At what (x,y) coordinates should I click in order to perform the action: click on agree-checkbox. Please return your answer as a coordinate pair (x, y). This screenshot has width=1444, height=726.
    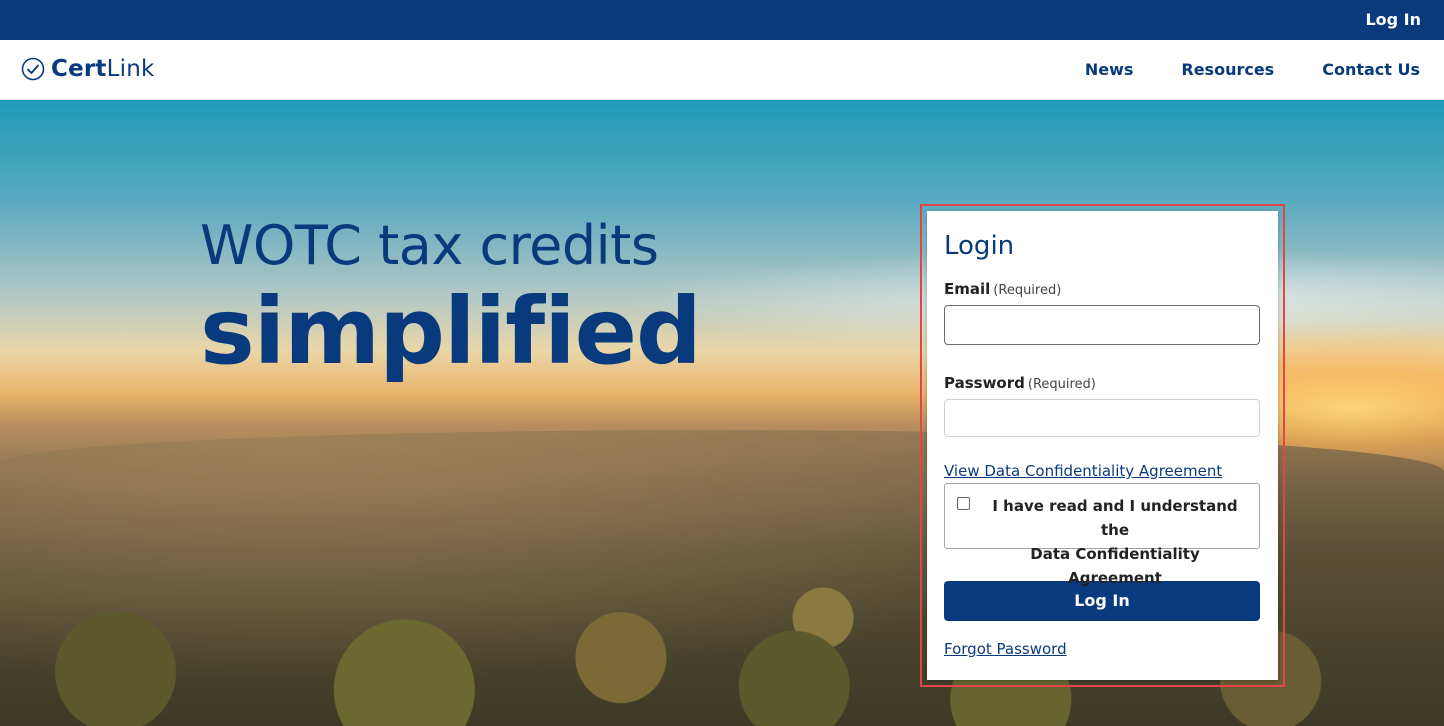
    Looking at the image, I should click on (963, 503).